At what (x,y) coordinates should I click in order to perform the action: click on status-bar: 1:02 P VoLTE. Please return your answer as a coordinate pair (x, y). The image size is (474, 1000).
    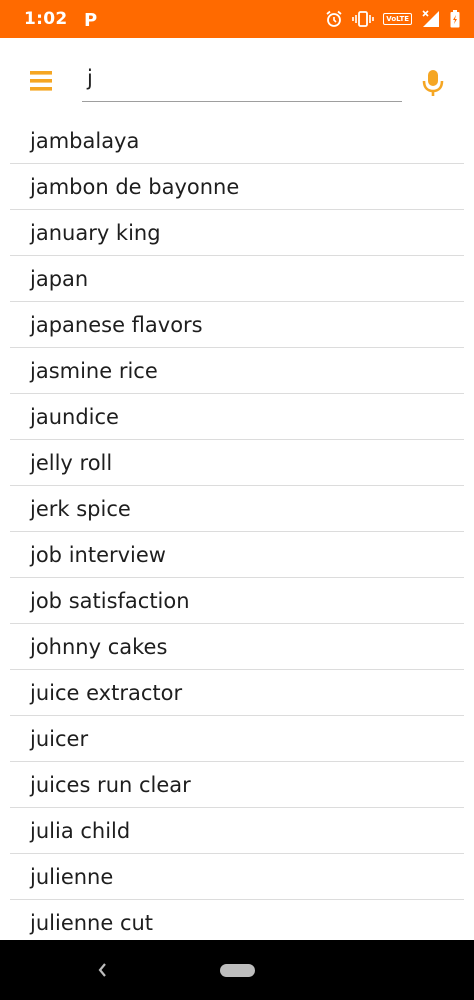
    Looking at the image, I should click on (237, 19).